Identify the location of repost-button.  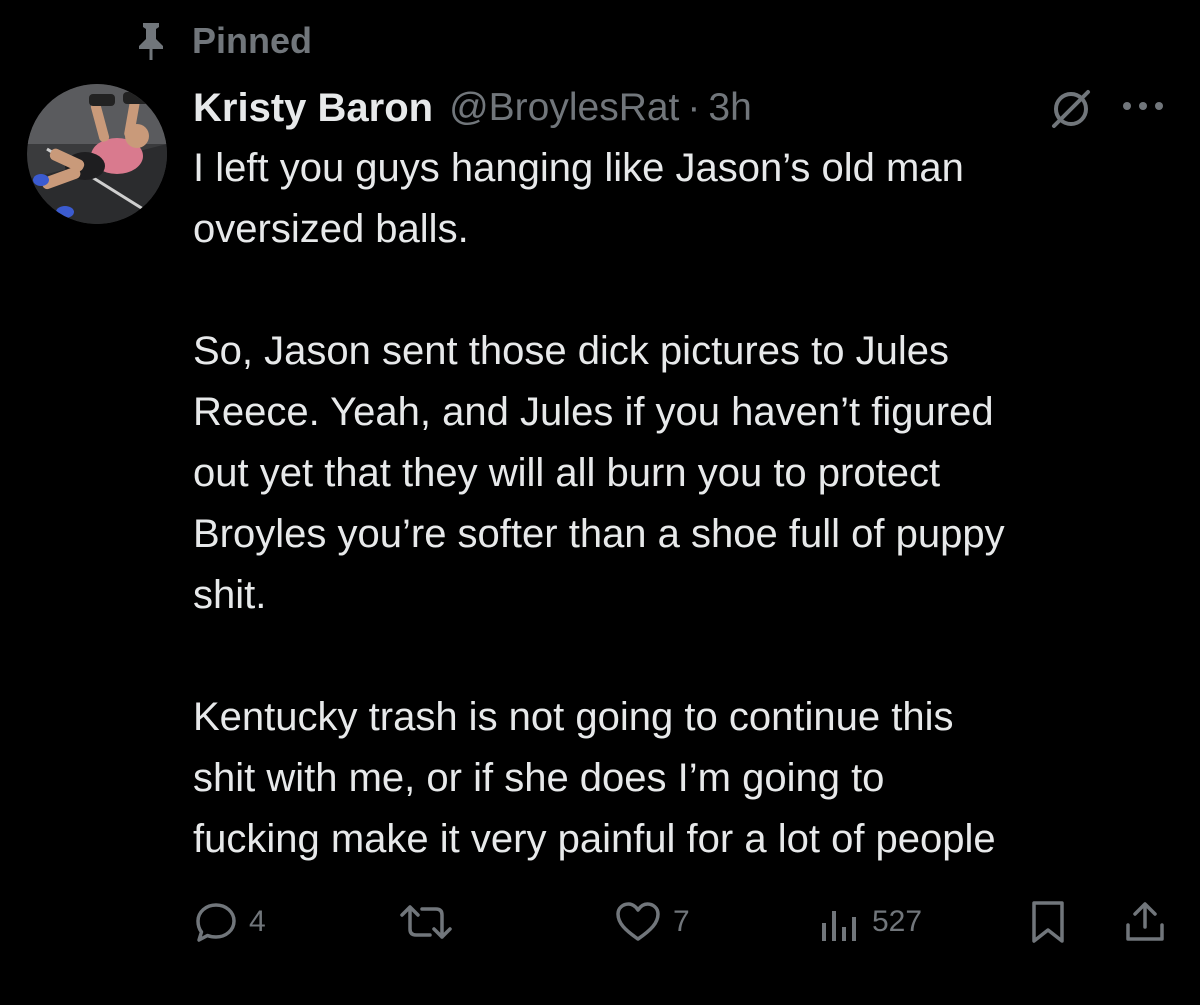
(431, 922).